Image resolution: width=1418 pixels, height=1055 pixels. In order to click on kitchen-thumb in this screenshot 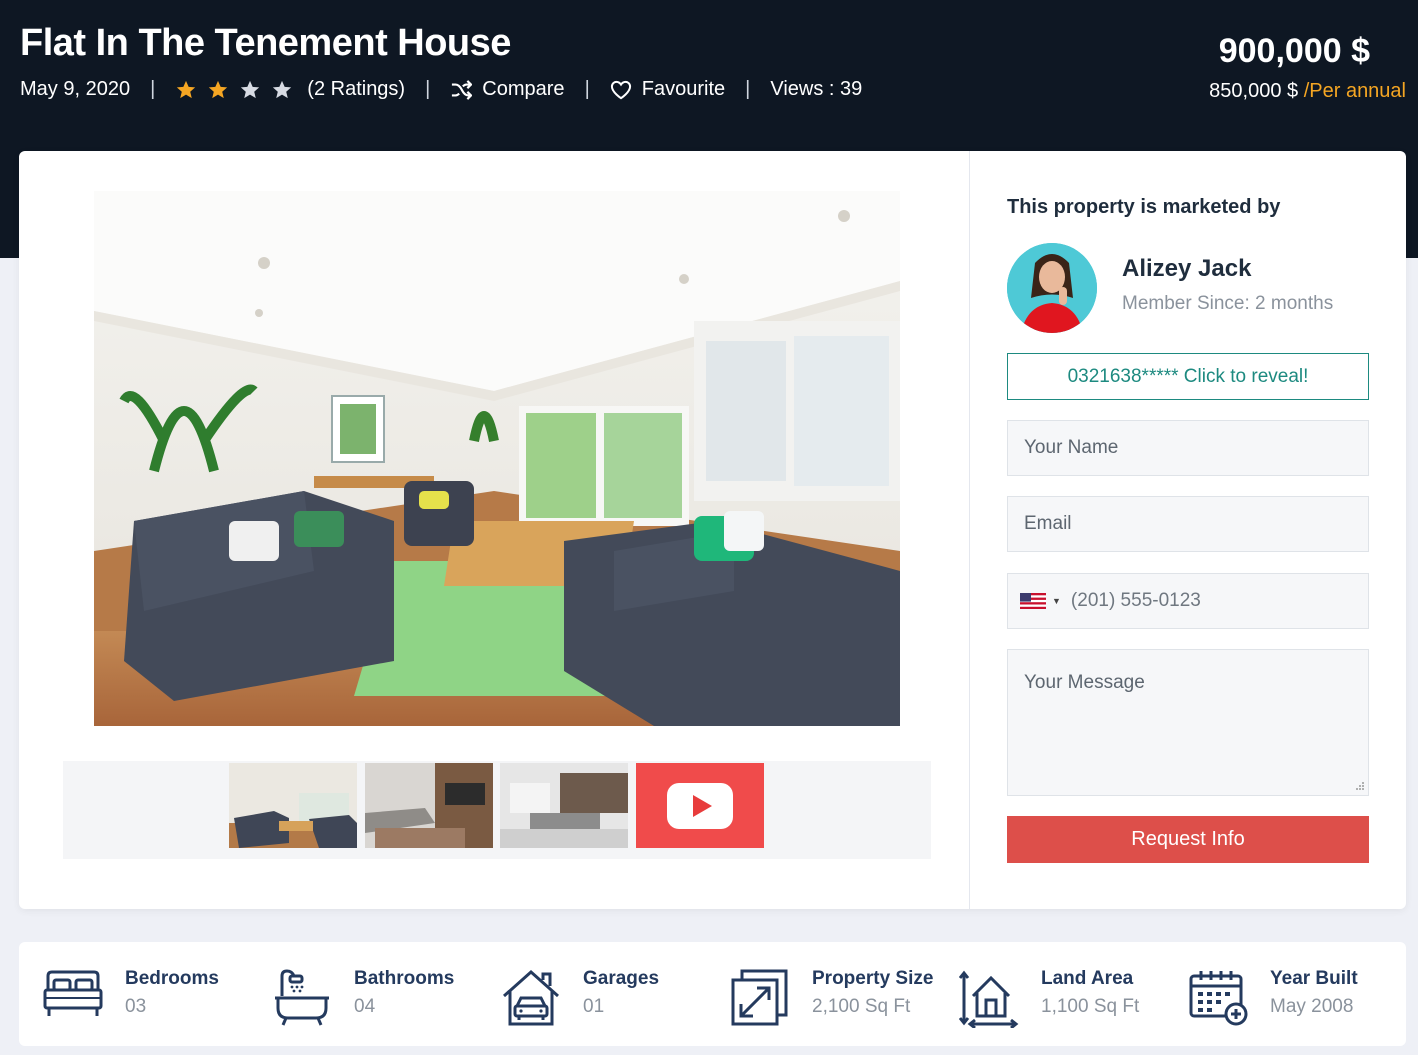, I will do `click(564, 805)`.